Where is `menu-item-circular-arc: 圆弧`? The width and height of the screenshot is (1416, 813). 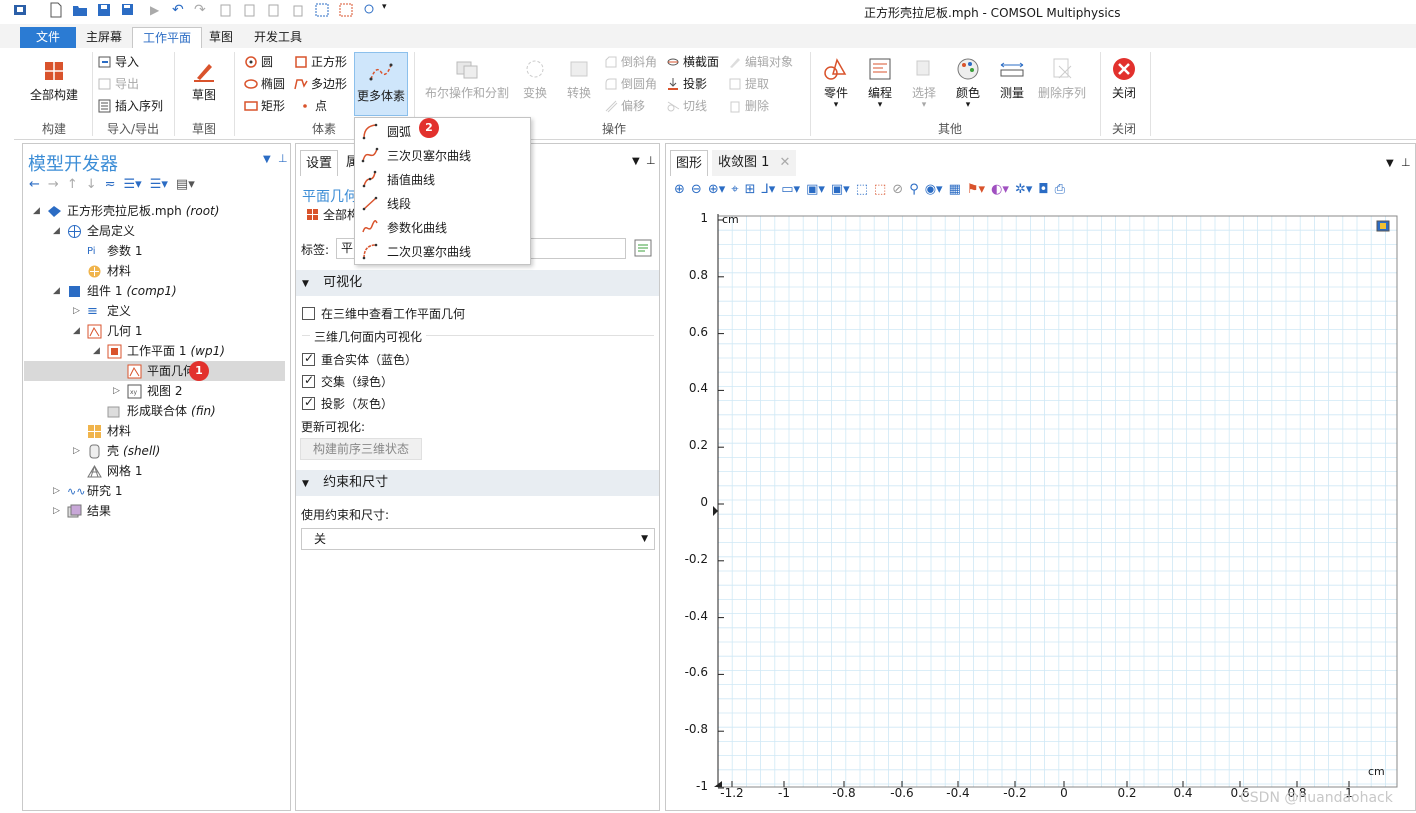 menu-item-circular-arc: 圆弧 is located at coordinates (442, 131).